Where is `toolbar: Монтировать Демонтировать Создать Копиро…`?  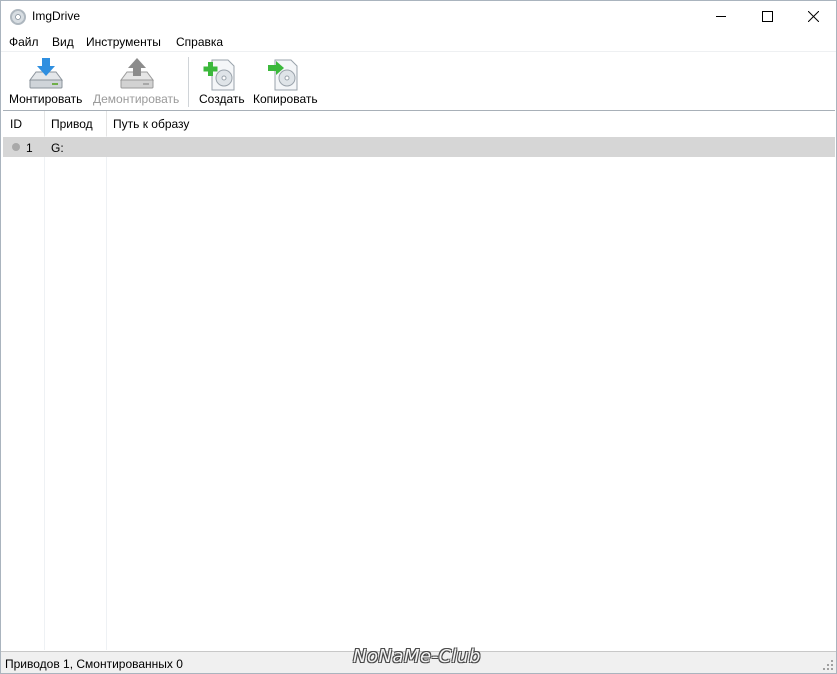 toolbar: Монтировать Демонтировать Создать Копиро… is located at coordinates (418, 80).